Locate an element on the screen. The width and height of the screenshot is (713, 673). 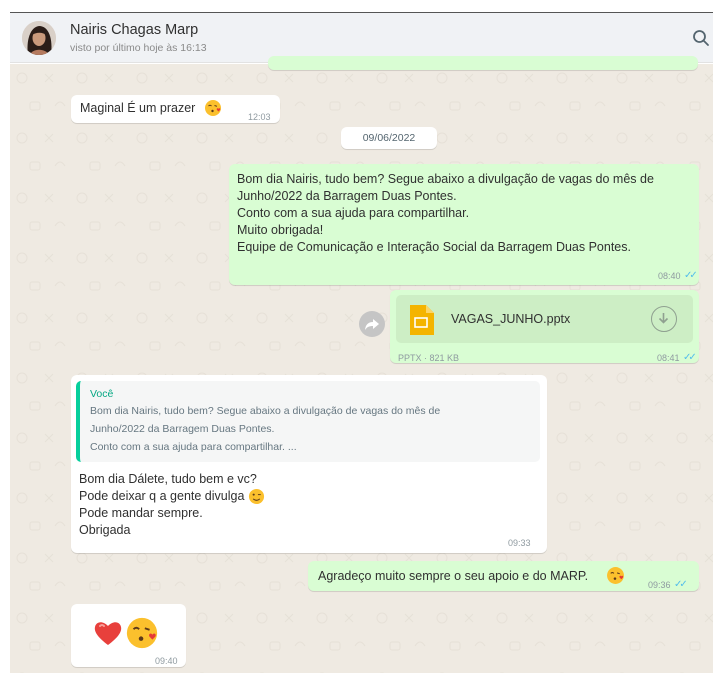
message-text: Maginal É um prazer is located at coordinates (138, 108).